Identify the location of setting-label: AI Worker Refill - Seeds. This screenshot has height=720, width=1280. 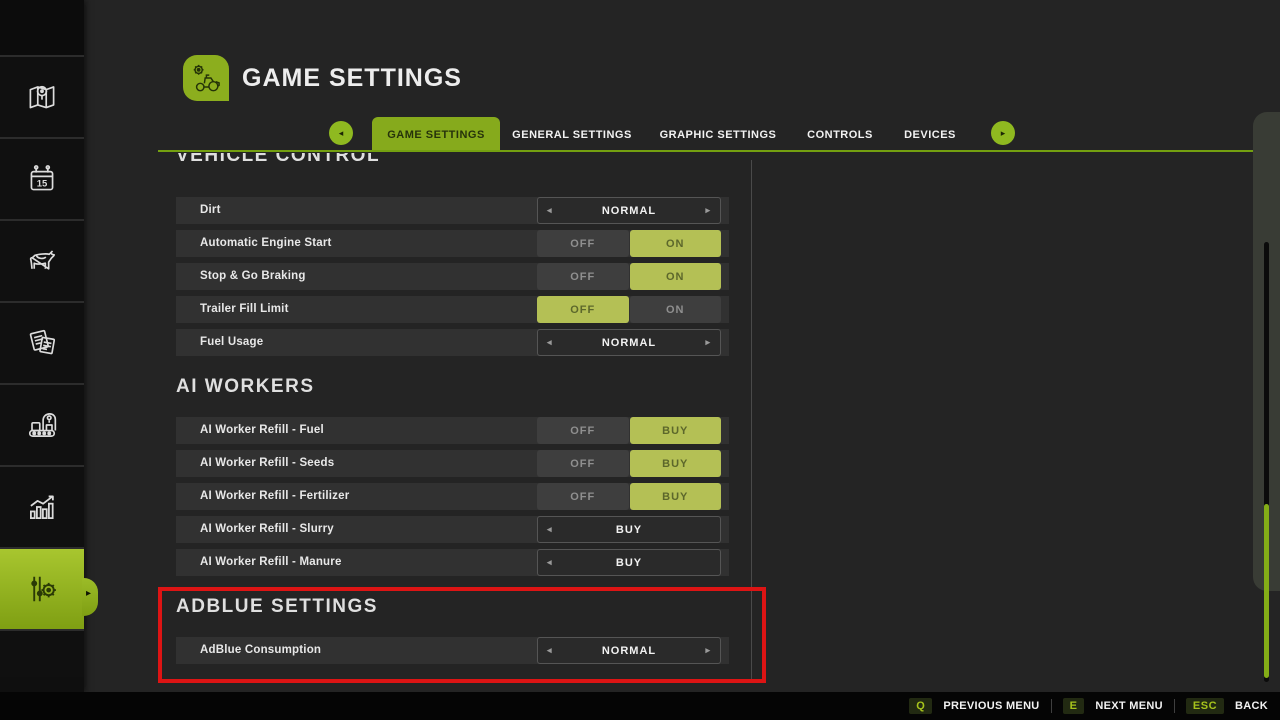
(267, 463).